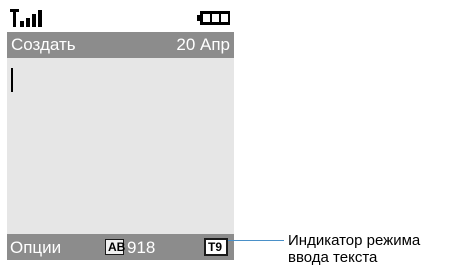  What do you see at coordinates (333, 257) in the screenshot?
I see `callout-line-2: ввода текста` at bounding box center [333, 257].